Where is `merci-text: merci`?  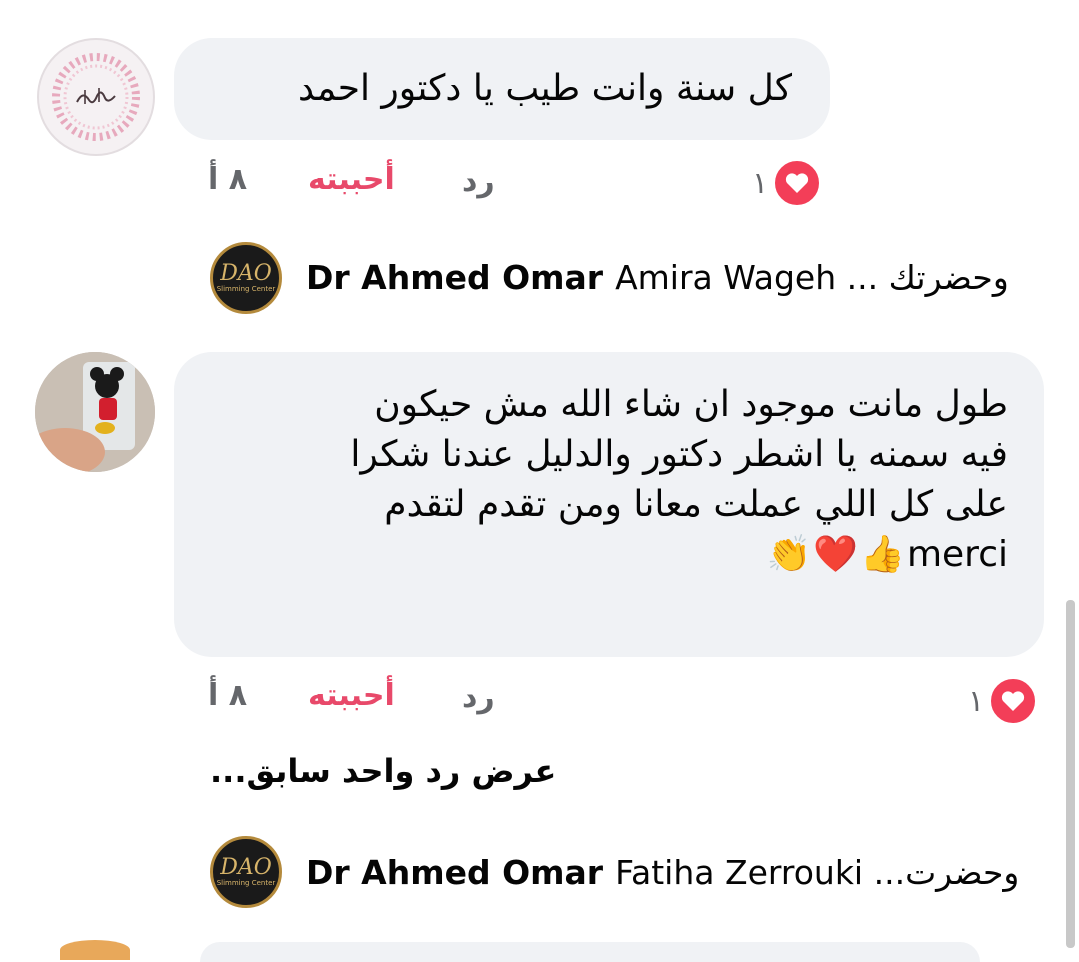 merci-text: merci is located at coordinates (957, 554).